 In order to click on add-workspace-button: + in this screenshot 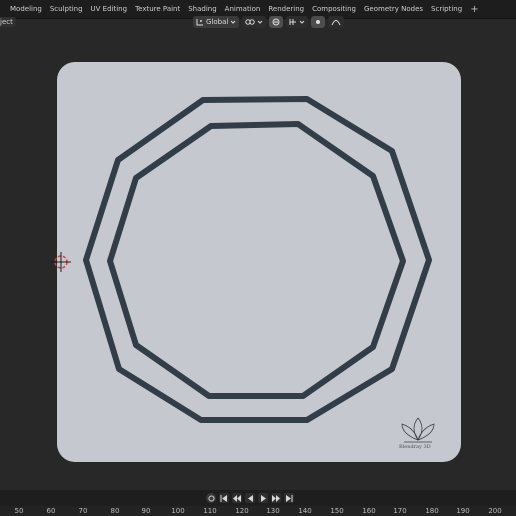, I will do `click(474, 9)`.